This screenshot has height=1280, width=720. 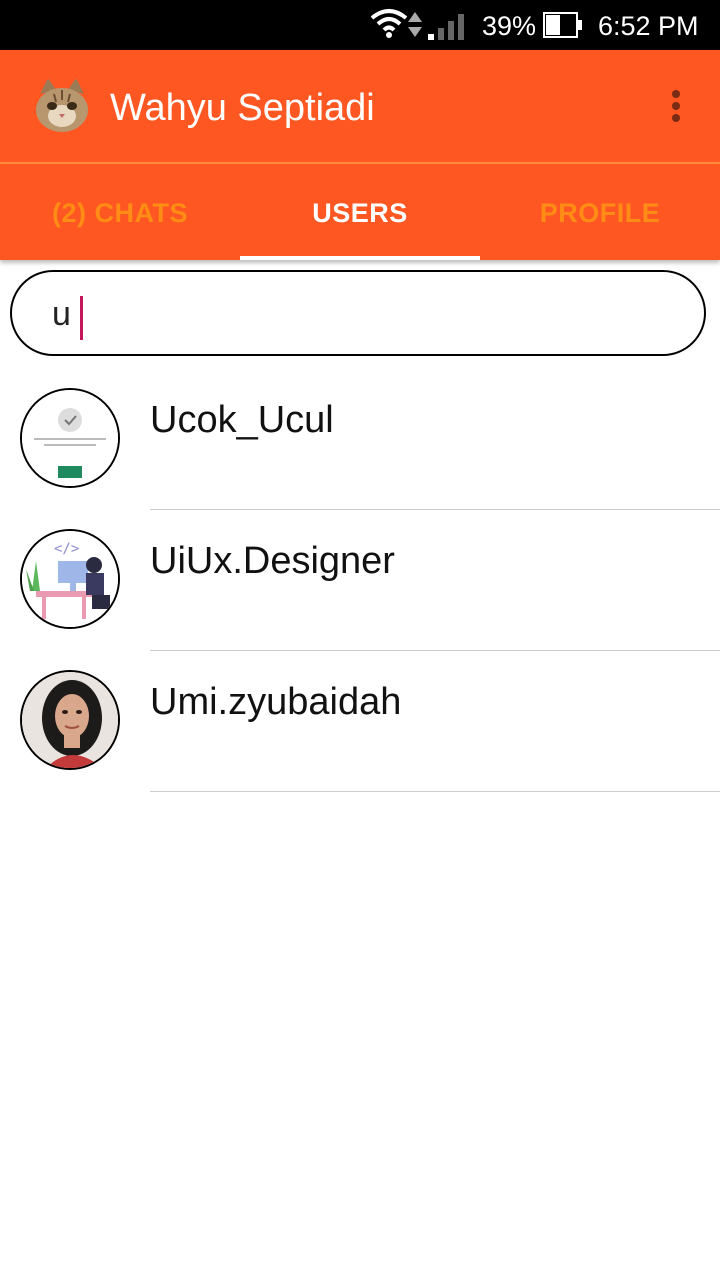 What do you see at coordinates (360, 258) in the screenshot?
I see `tab-indicator` at bounding box center [360, 258].